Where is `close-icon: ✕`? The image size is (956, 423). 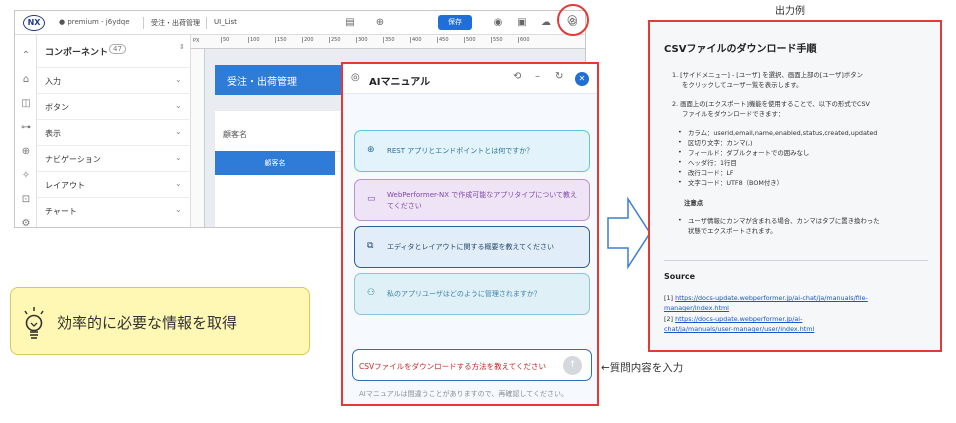
close-icon: ✕ is located at coordinates (582, 79).